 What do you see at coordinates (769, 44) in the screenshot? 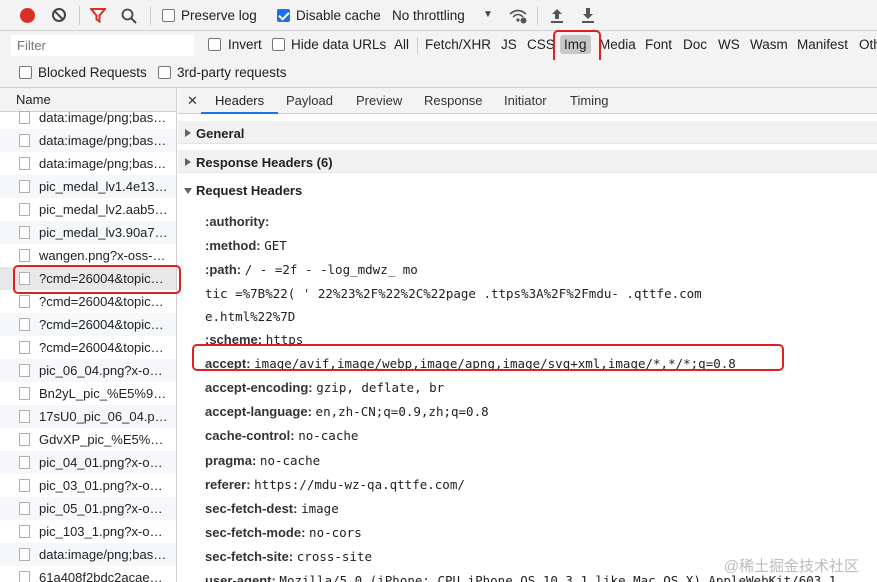
I see `type-filter-wasm: Wasm` at bounding box center [769, 44].